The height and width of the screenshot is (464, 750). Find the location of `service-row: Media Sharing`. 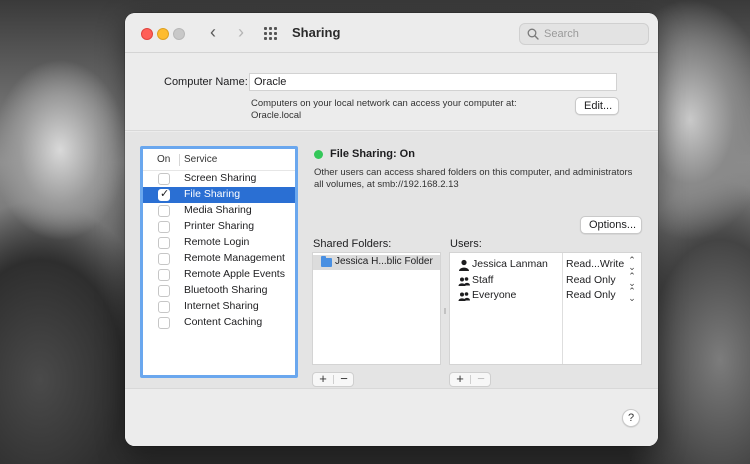

service-row: Media Sharing is located at coordinates (219, 211).